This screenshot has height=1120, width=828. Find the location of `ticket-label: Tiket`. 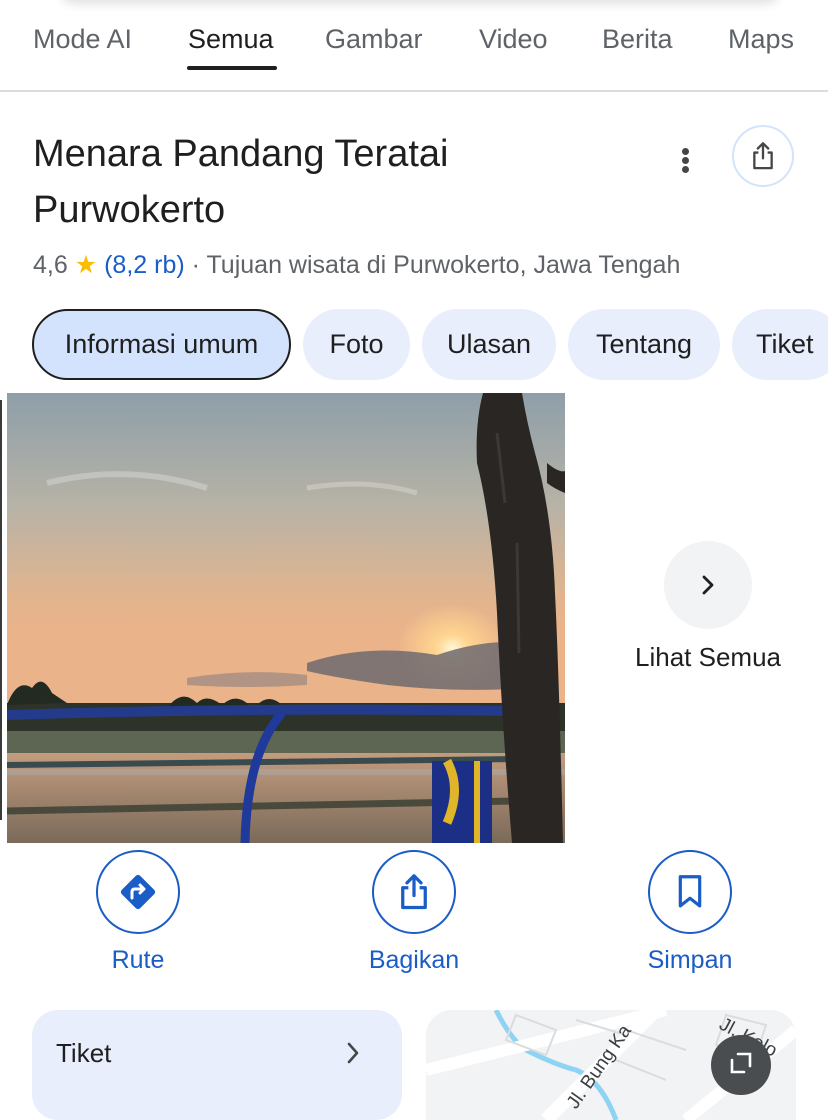

ticket-label: Tiket is located at coordinates (84, 1053).